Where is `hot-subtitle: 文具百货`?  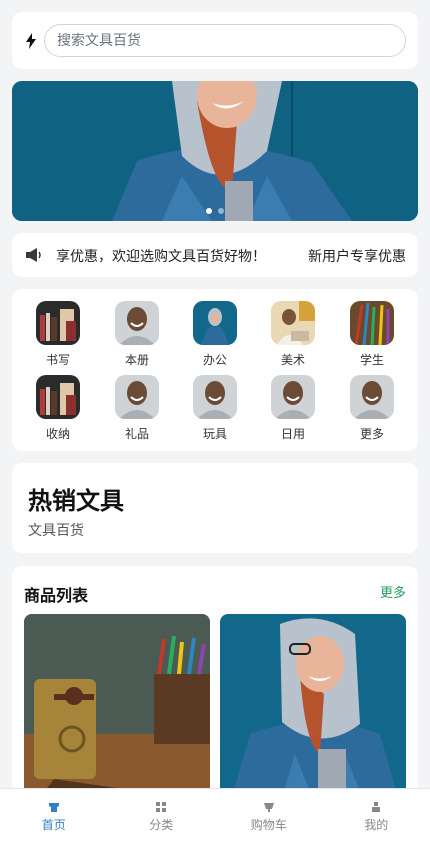
hot-subtitle: 文具百货 is located at coordinates (56, 531).